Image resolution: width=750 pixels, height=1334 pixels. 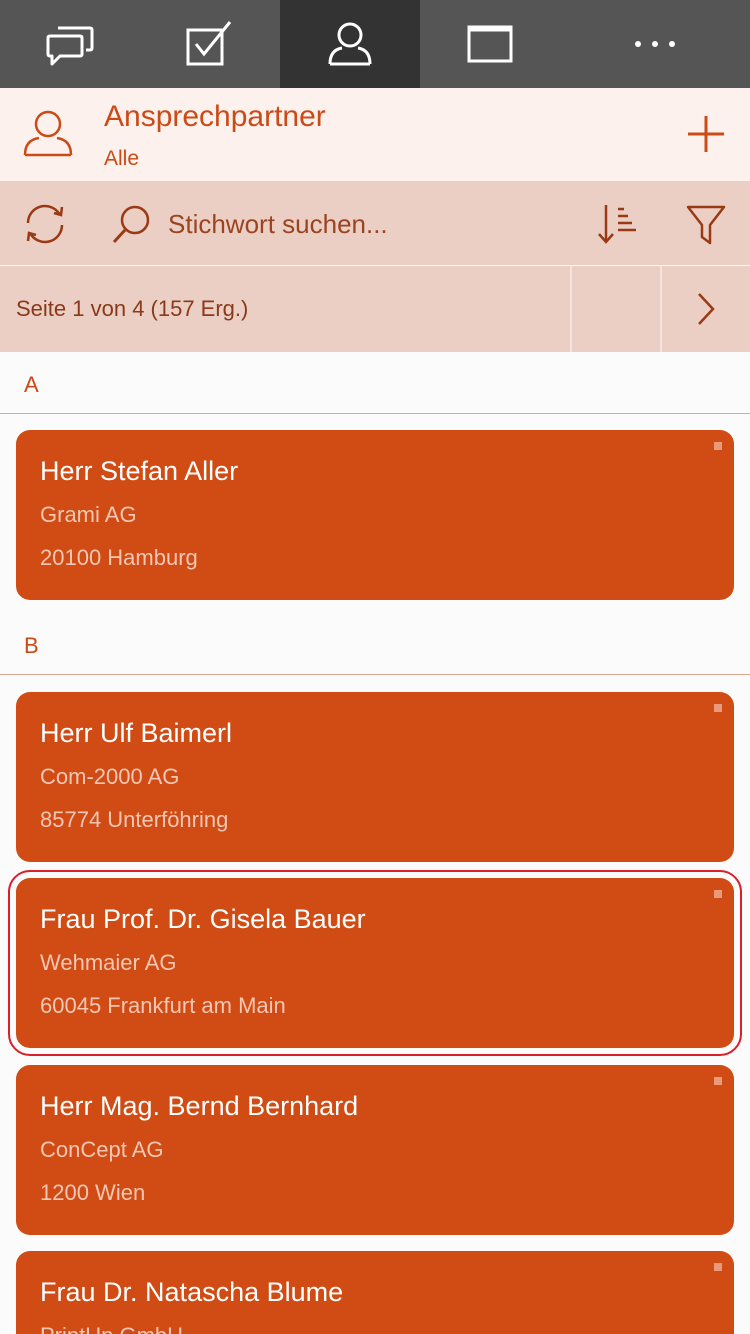 I want to click on filter-icon, so click(x=706, y=225).